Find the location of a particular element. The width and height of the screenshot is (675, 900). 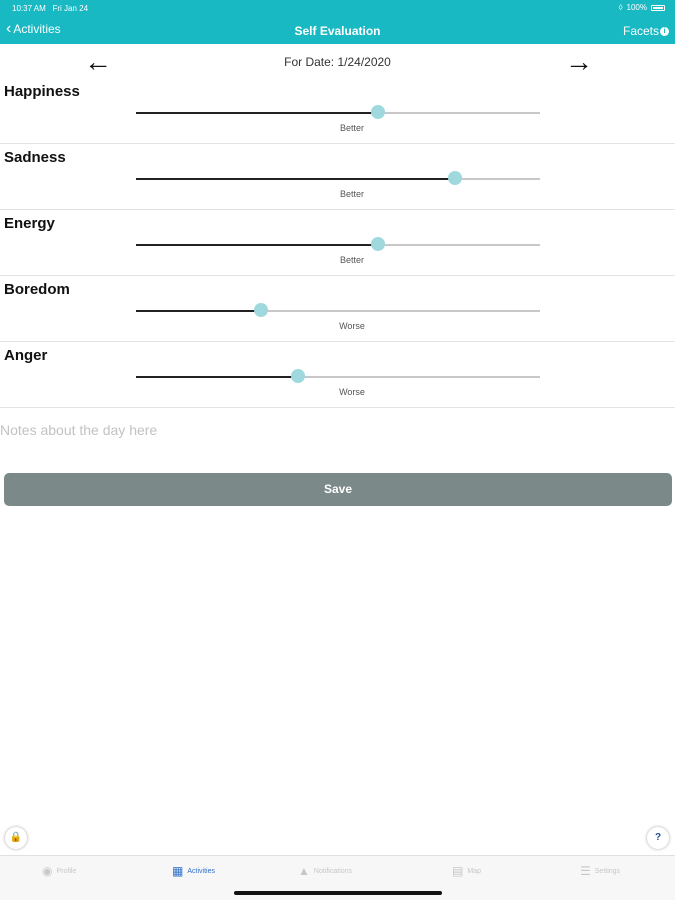

help-button: ? is located at coordinates (658, 838).